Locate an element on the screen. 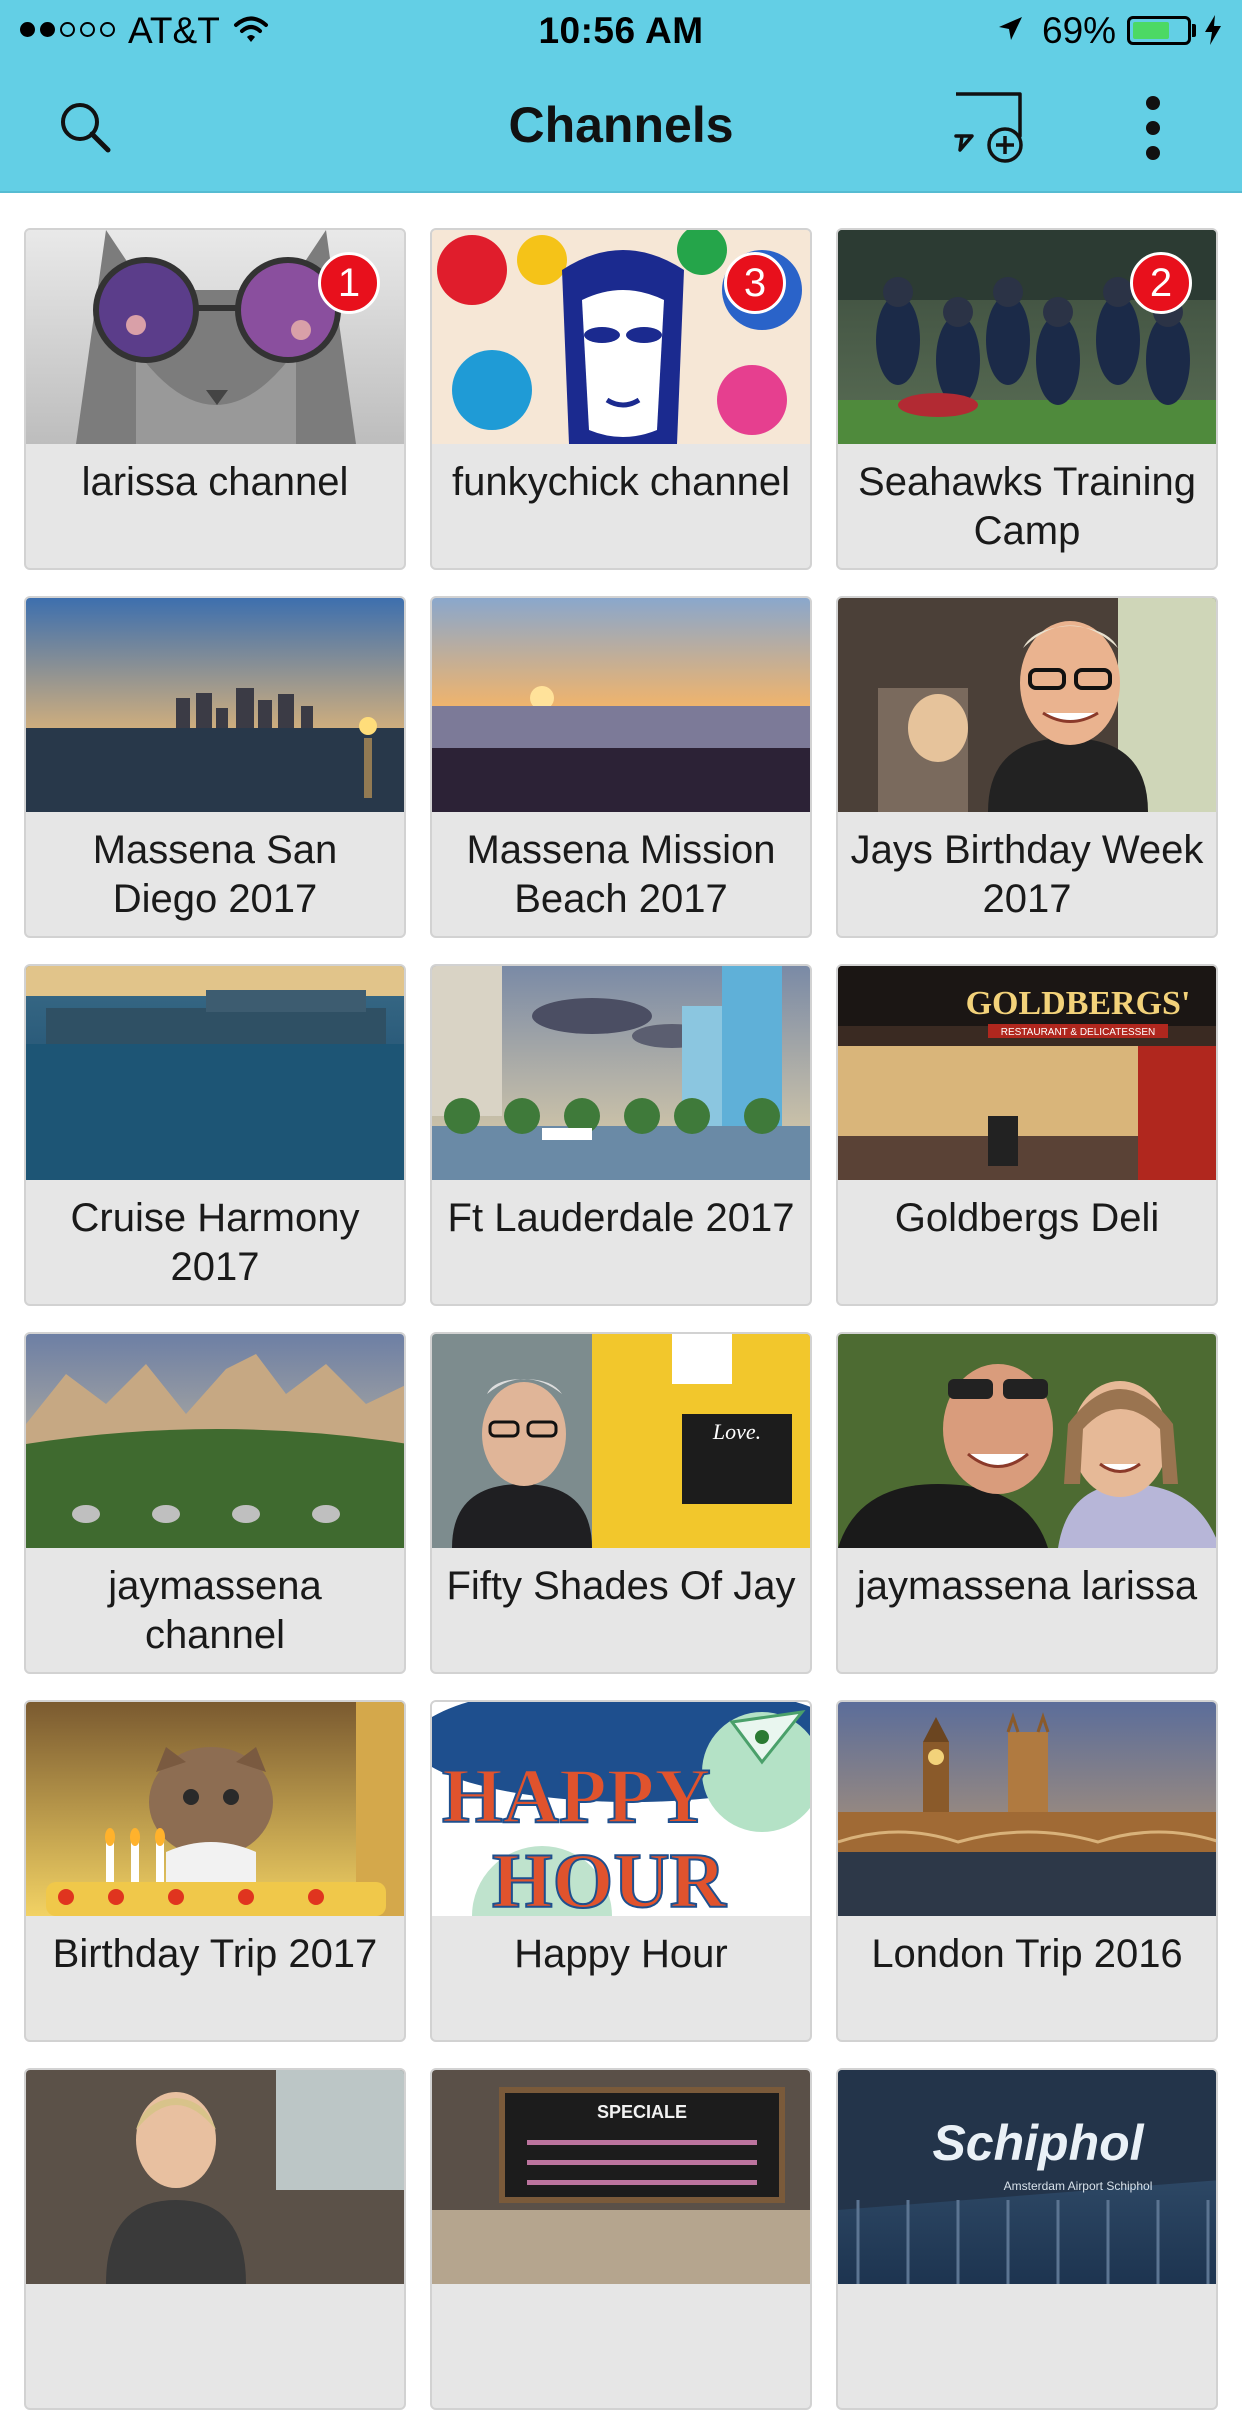 The height and width of the screenshot is (2410, 1242). more-menu-button is located at coordinates (1153, 128).